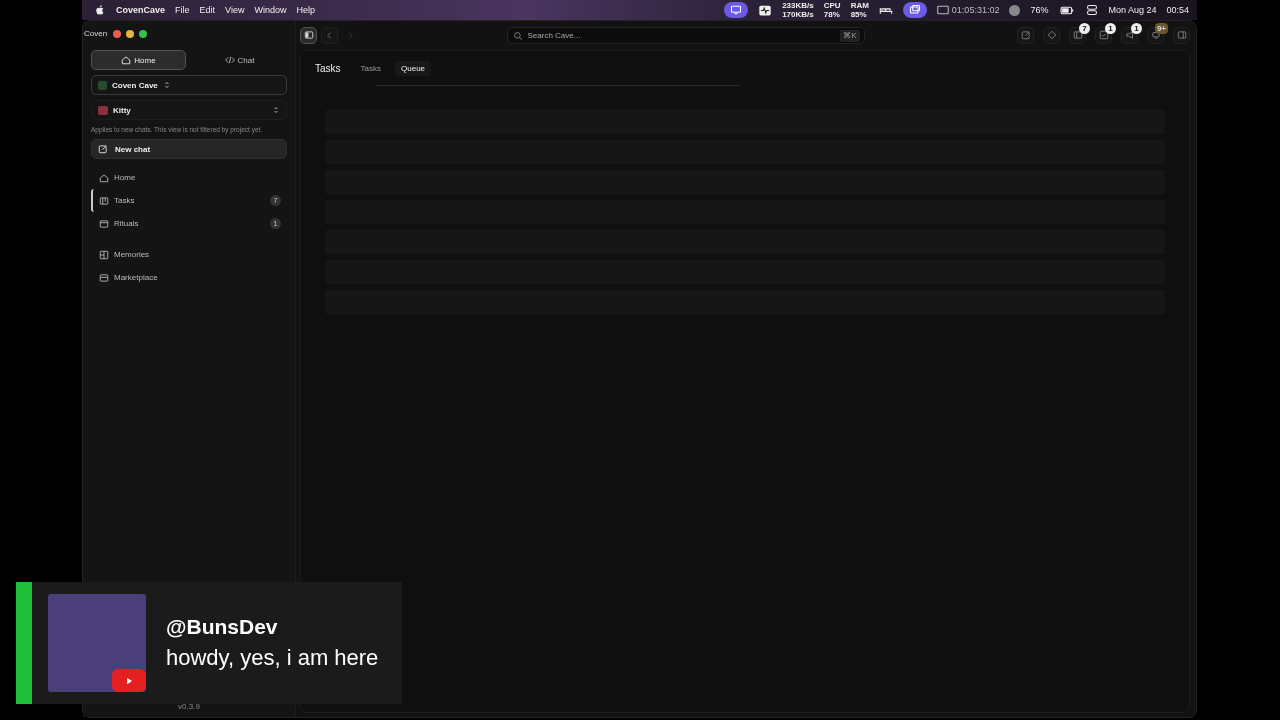  Describe the element at coordinates (127, 223) in the screenshot. I see `nav-label: Rituals` at that location.